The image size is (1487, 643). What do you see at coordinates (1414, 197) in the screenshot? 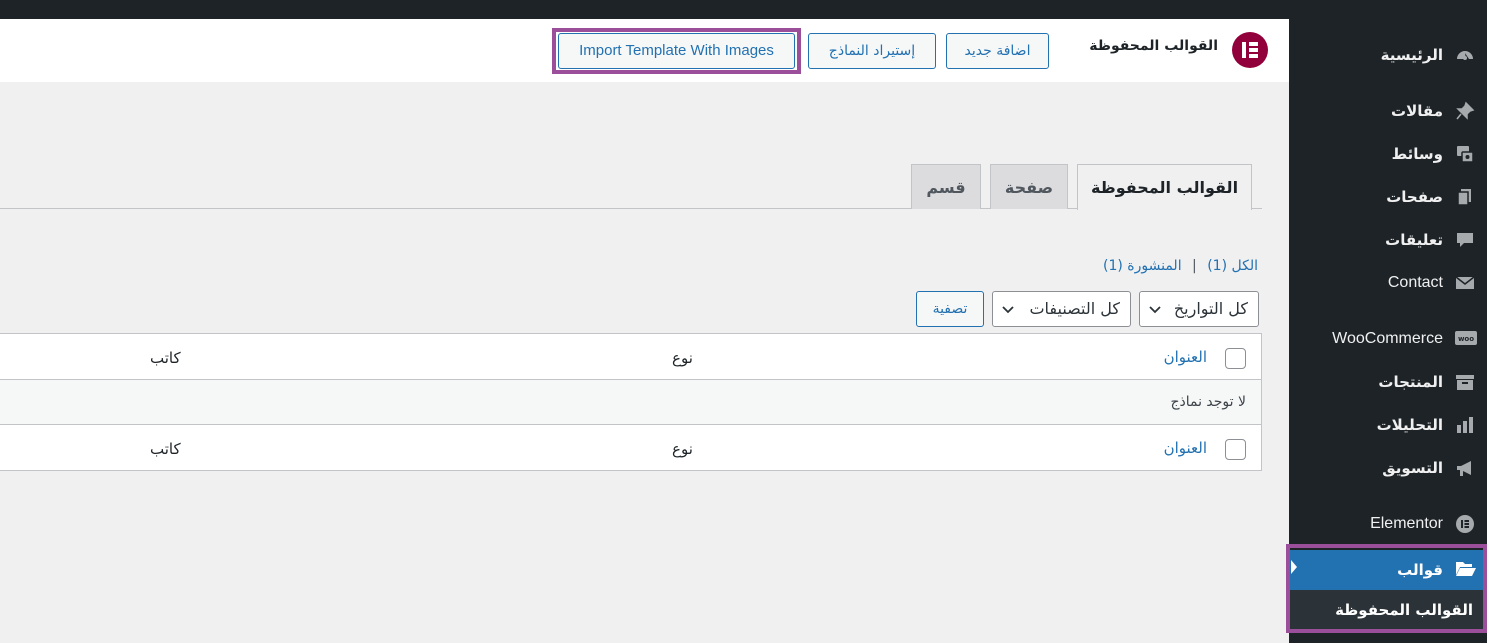
I see `sidebar-item-label: صفحات` at bounding box center [1414, 197].